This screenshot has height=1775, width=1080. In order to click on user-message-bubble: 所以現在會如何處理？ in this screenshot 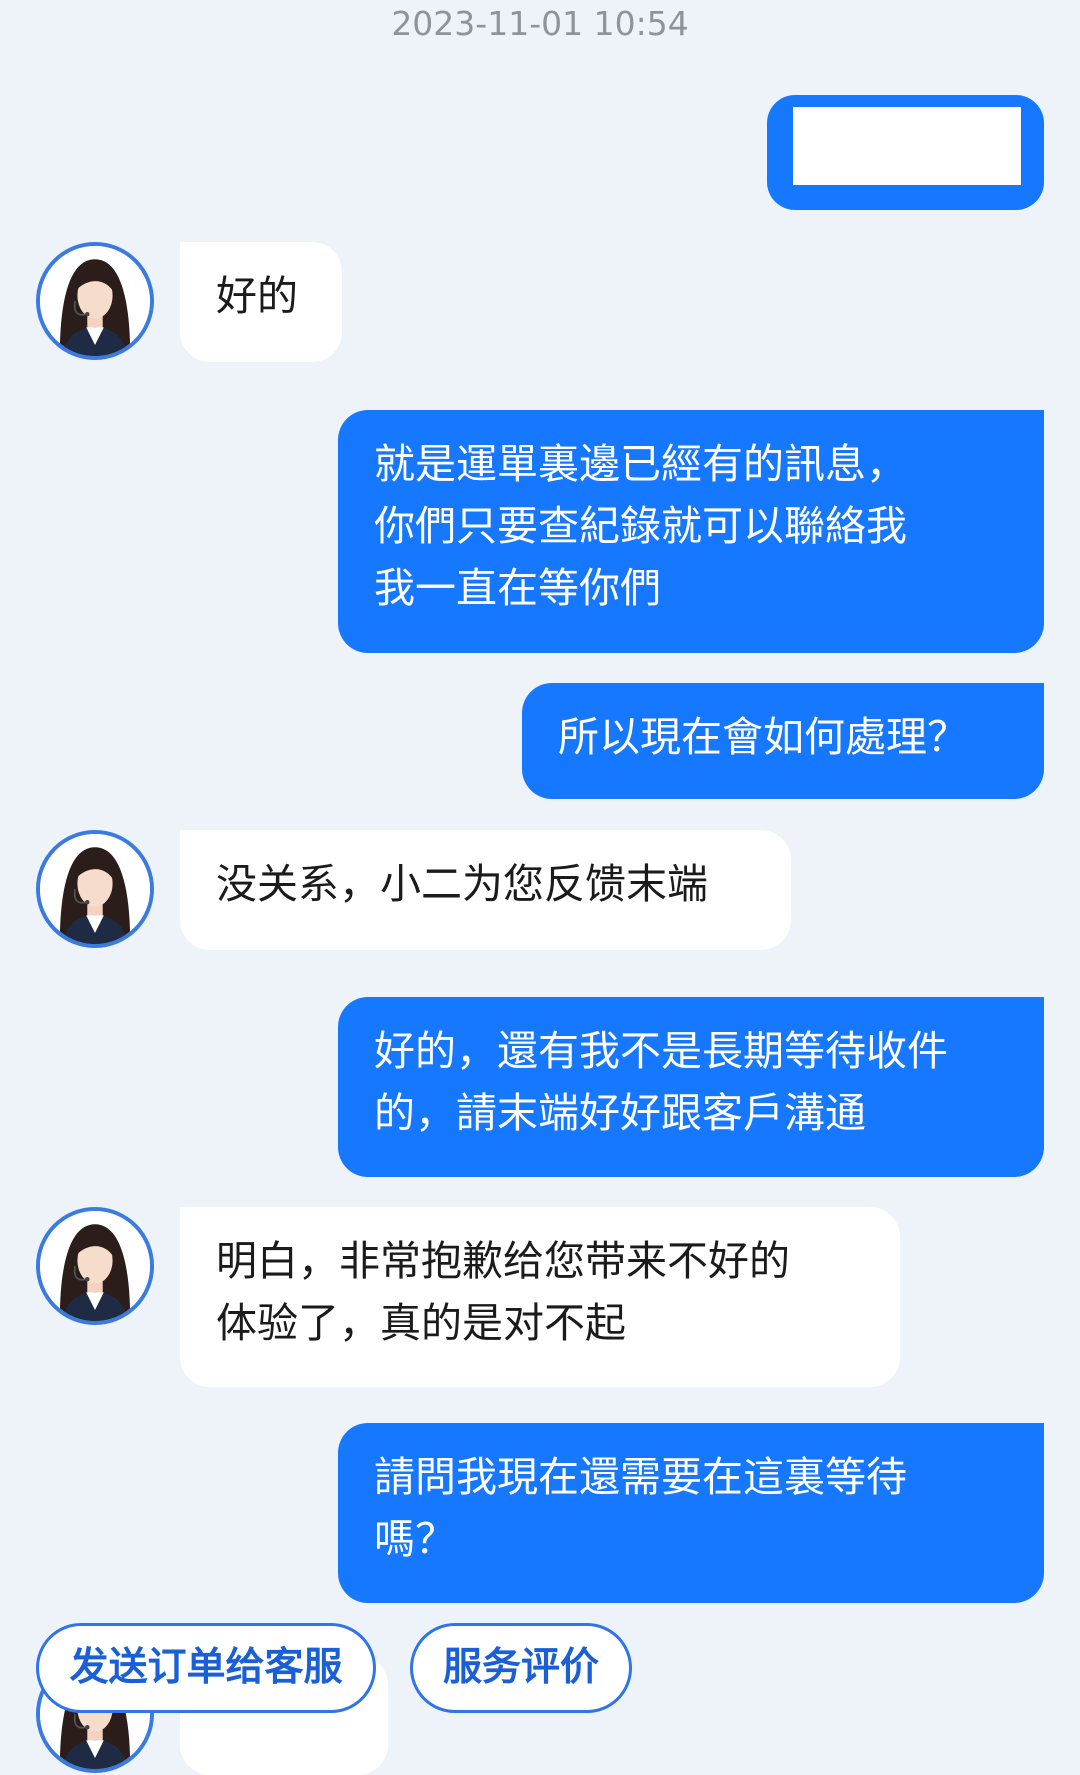, I will do `click(783, 741)`.